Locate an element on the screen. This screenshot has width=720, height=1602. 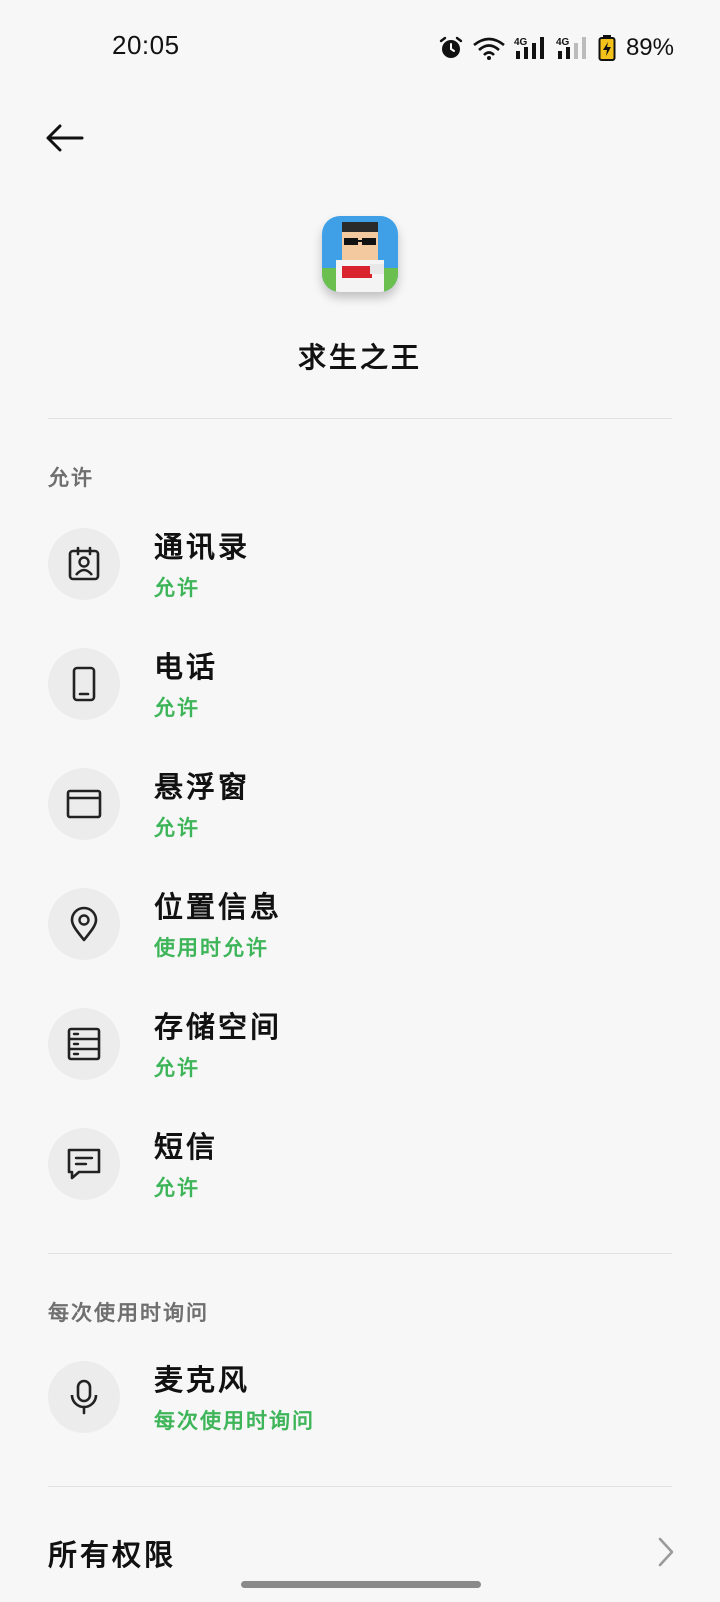
arrow-left-icon is located at coordinates (64, 140).